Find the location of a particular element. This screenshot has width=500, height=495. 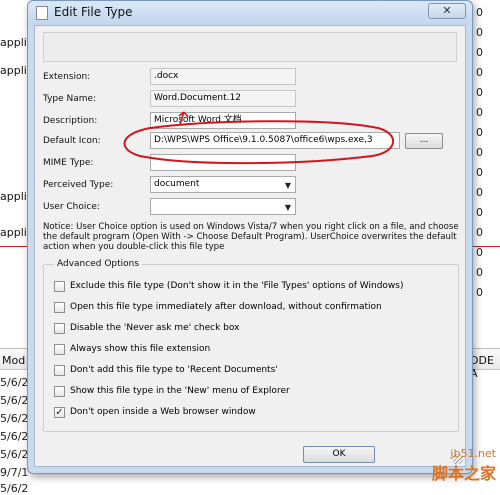

checkbox-checked: ✓ is located at coordinates (59, 412).